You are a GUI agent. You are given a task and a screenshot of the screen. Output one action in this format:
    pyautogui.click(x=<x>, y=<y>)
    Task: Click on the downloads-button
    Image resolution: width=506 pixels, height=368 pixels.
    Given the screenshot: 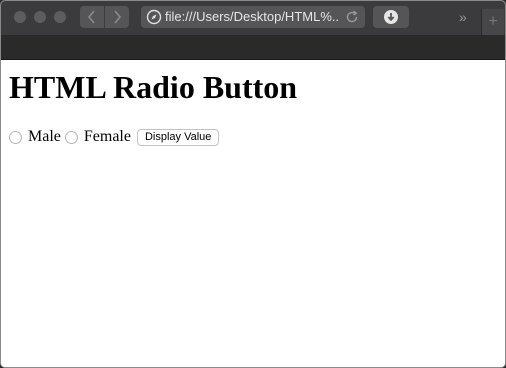 What is the action you would take?
    pyautogui.click(x=391, y=17)
    